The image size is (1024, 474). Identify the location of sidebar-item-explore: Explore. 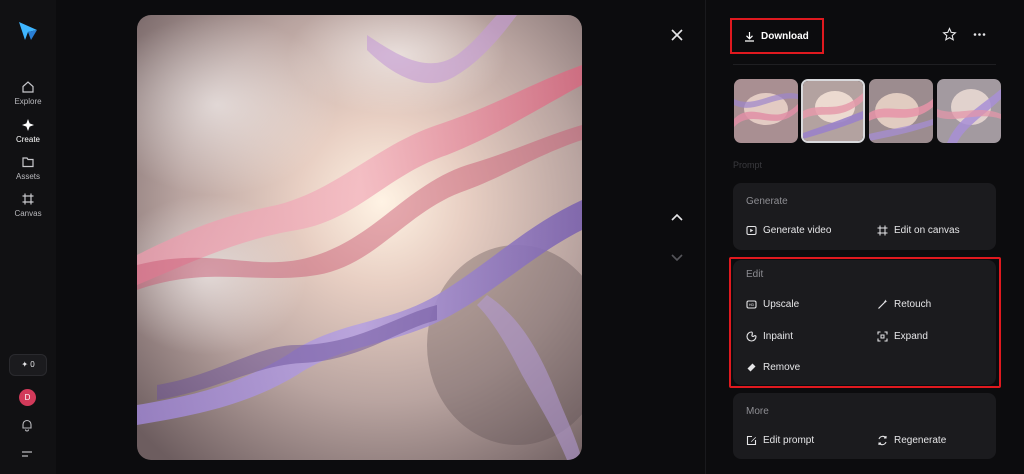
(28, 93).